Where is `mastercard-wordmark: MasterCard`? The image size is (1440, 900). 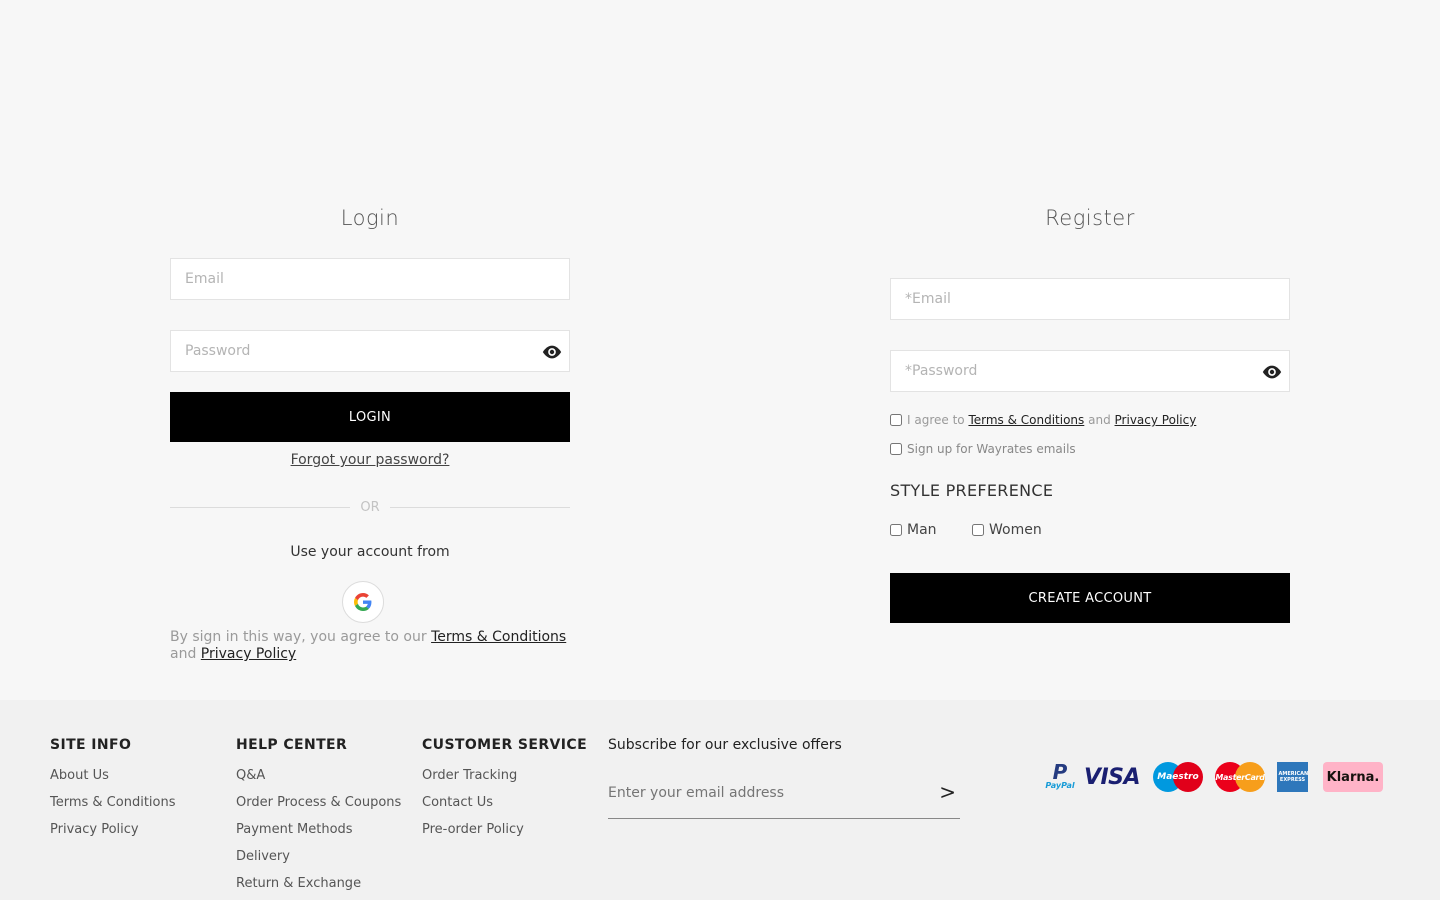 mastercard-wordmark: MasterCard is located at coordinates (1240, 777).